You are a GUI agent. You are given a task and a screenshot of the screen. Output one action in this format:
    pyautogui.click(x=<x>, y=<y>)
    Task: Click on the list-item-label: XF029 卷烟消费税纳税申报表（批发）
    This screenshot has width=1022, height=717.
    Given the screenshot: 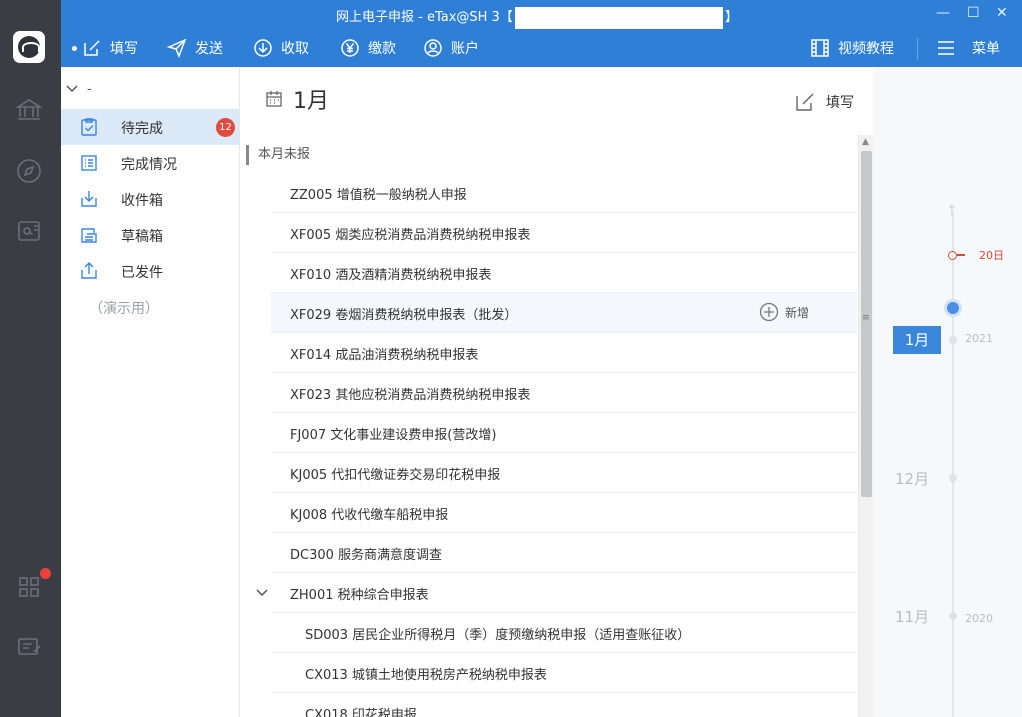 What is the action you would take?
    pyautogui.click(x=404, y=315)
    